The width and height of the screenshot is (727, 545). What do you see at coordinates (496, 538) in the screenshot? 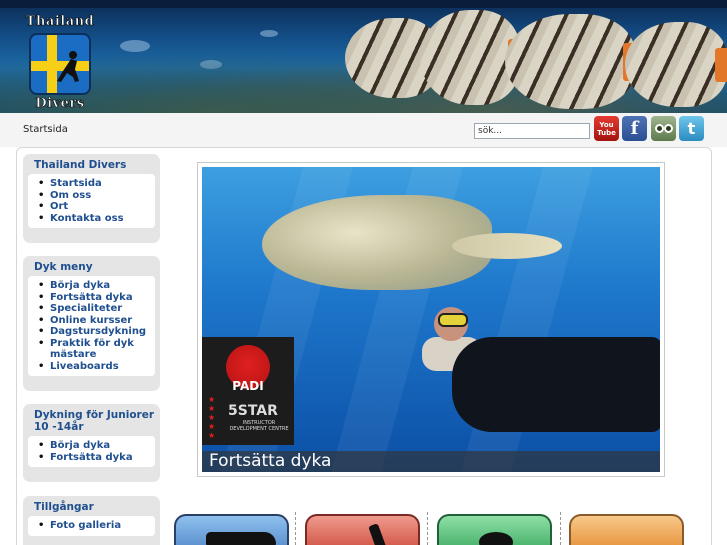
I see `turtle-icon` at bounding box center [496, 538].